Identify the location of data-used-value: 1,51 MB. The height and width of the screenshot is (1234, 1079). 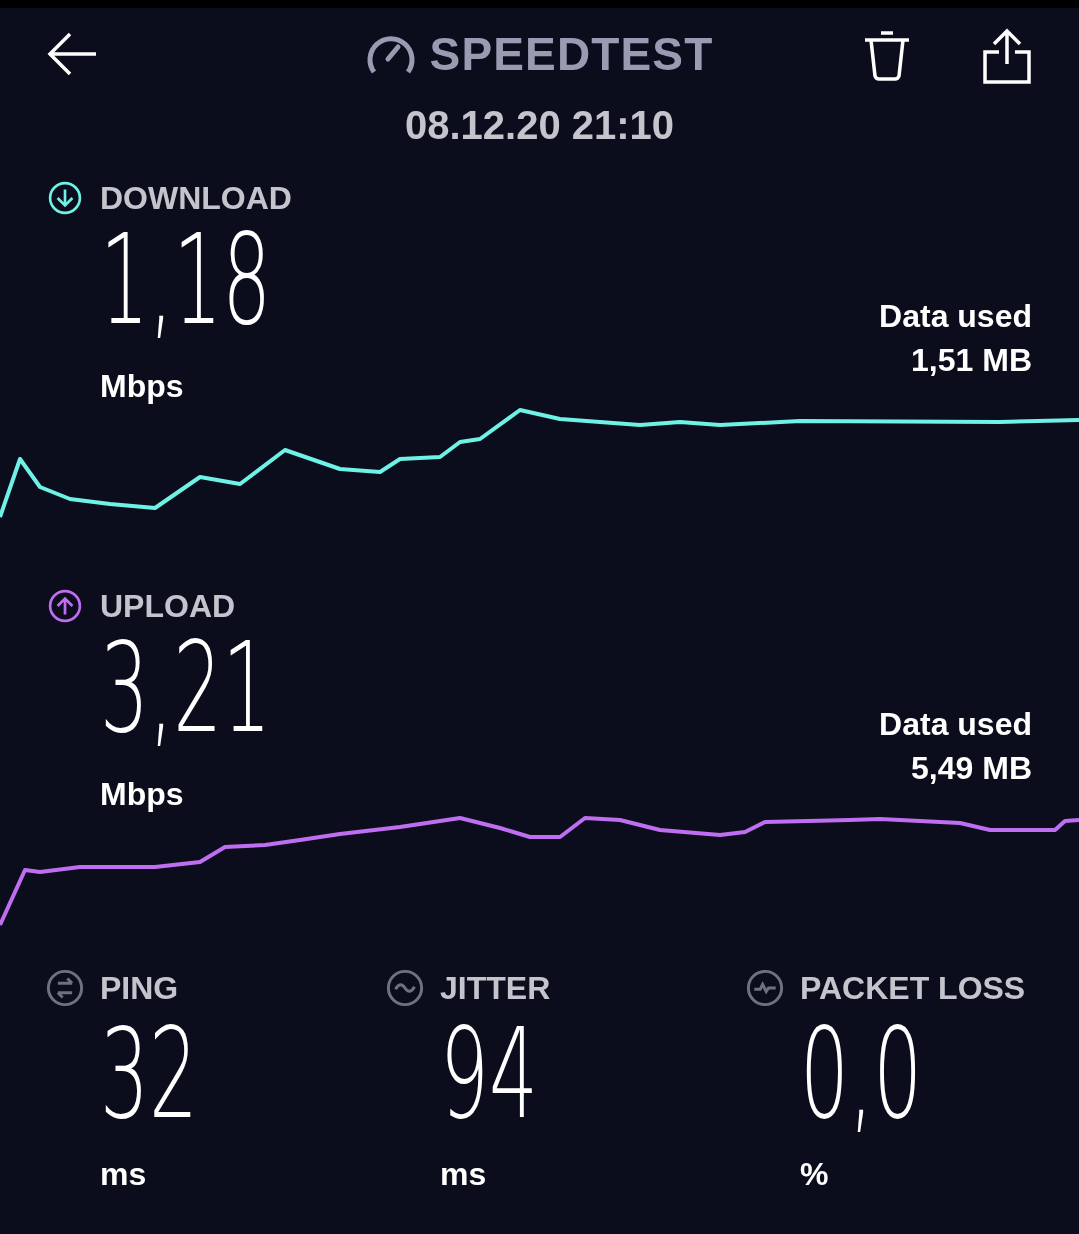
(971, 360).